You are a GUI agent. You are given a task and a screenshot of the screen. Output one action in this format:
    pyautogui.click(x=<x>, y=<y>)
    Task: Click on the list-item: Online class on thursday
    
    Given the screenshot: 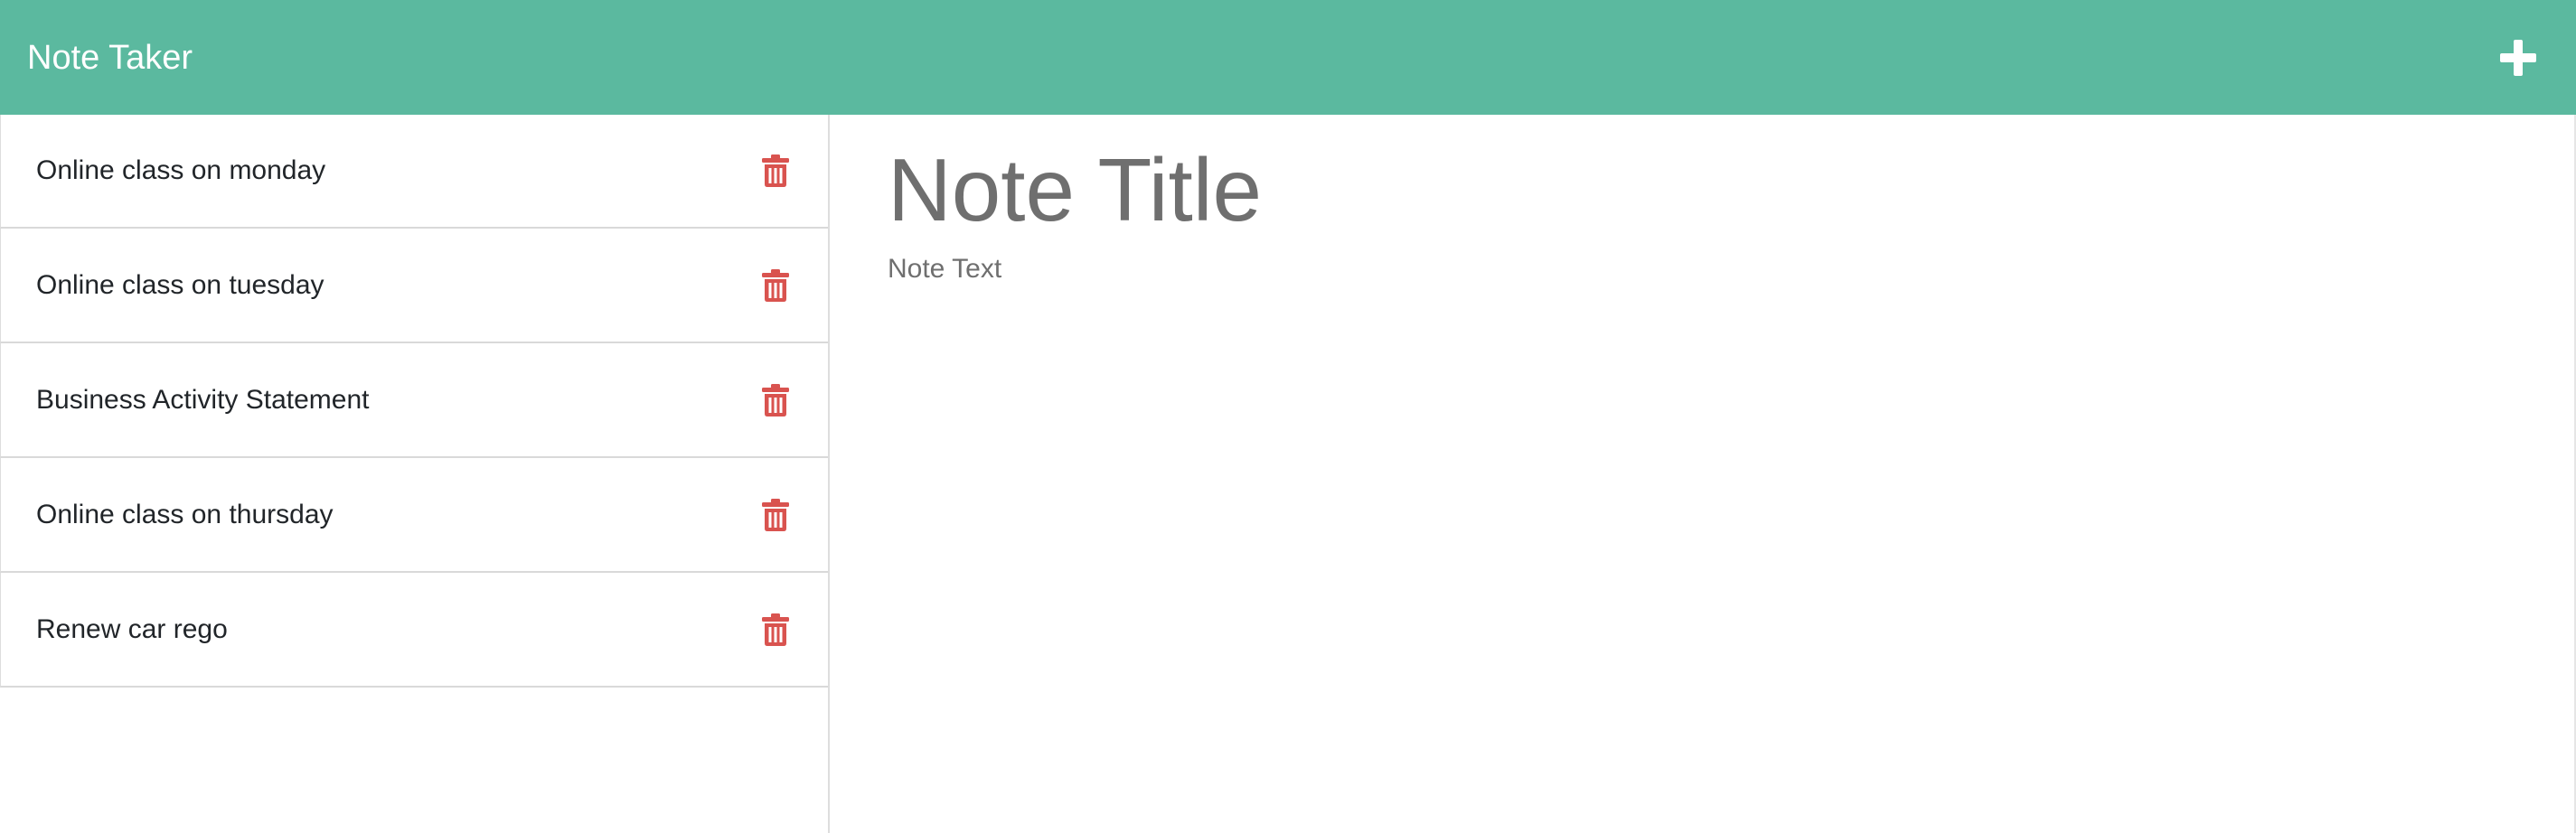 What is the action you would take?
    pyautogui.click(x=414, y=515)
    